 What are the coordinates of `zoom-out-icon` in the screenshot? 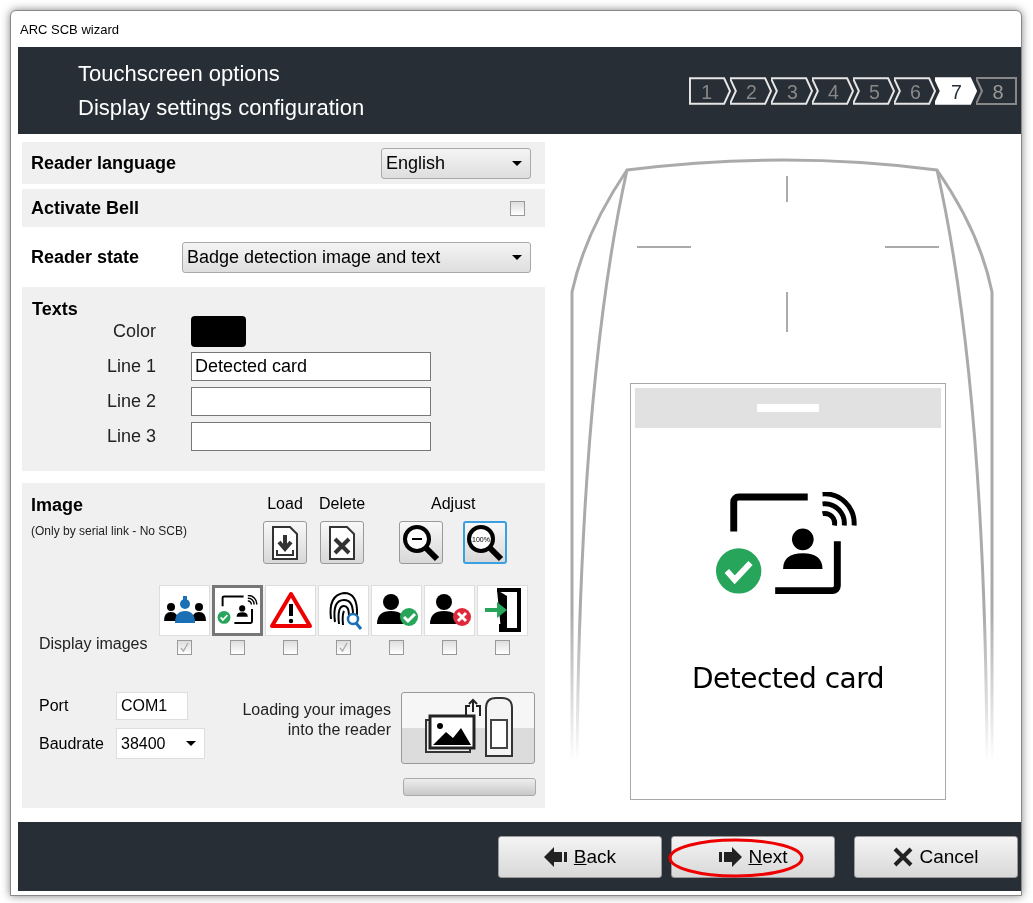 It's located at (421, 542).